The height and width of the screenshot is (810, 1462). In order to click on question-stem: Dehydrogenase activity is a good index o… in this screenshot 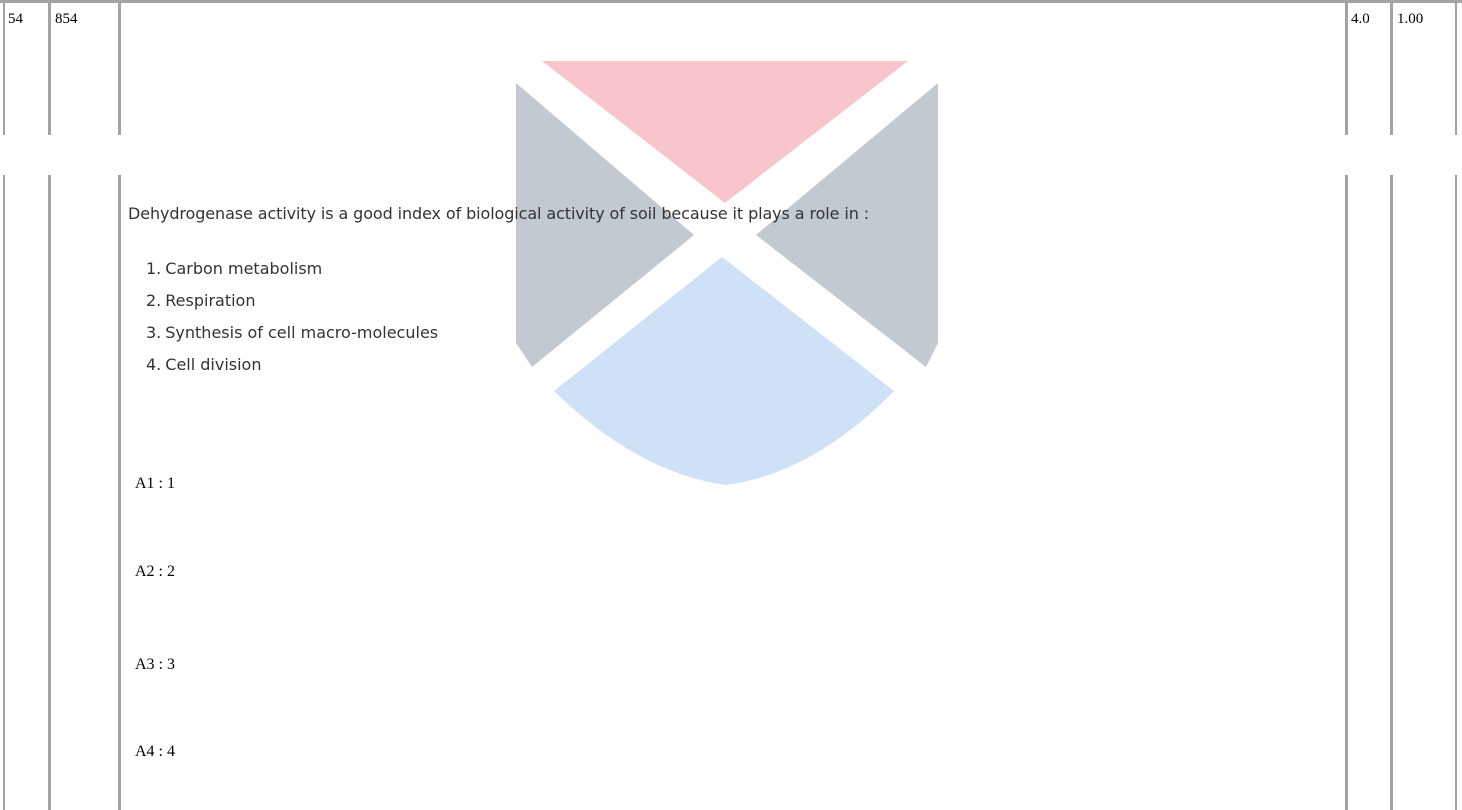, I will do `click(499, 213)`.